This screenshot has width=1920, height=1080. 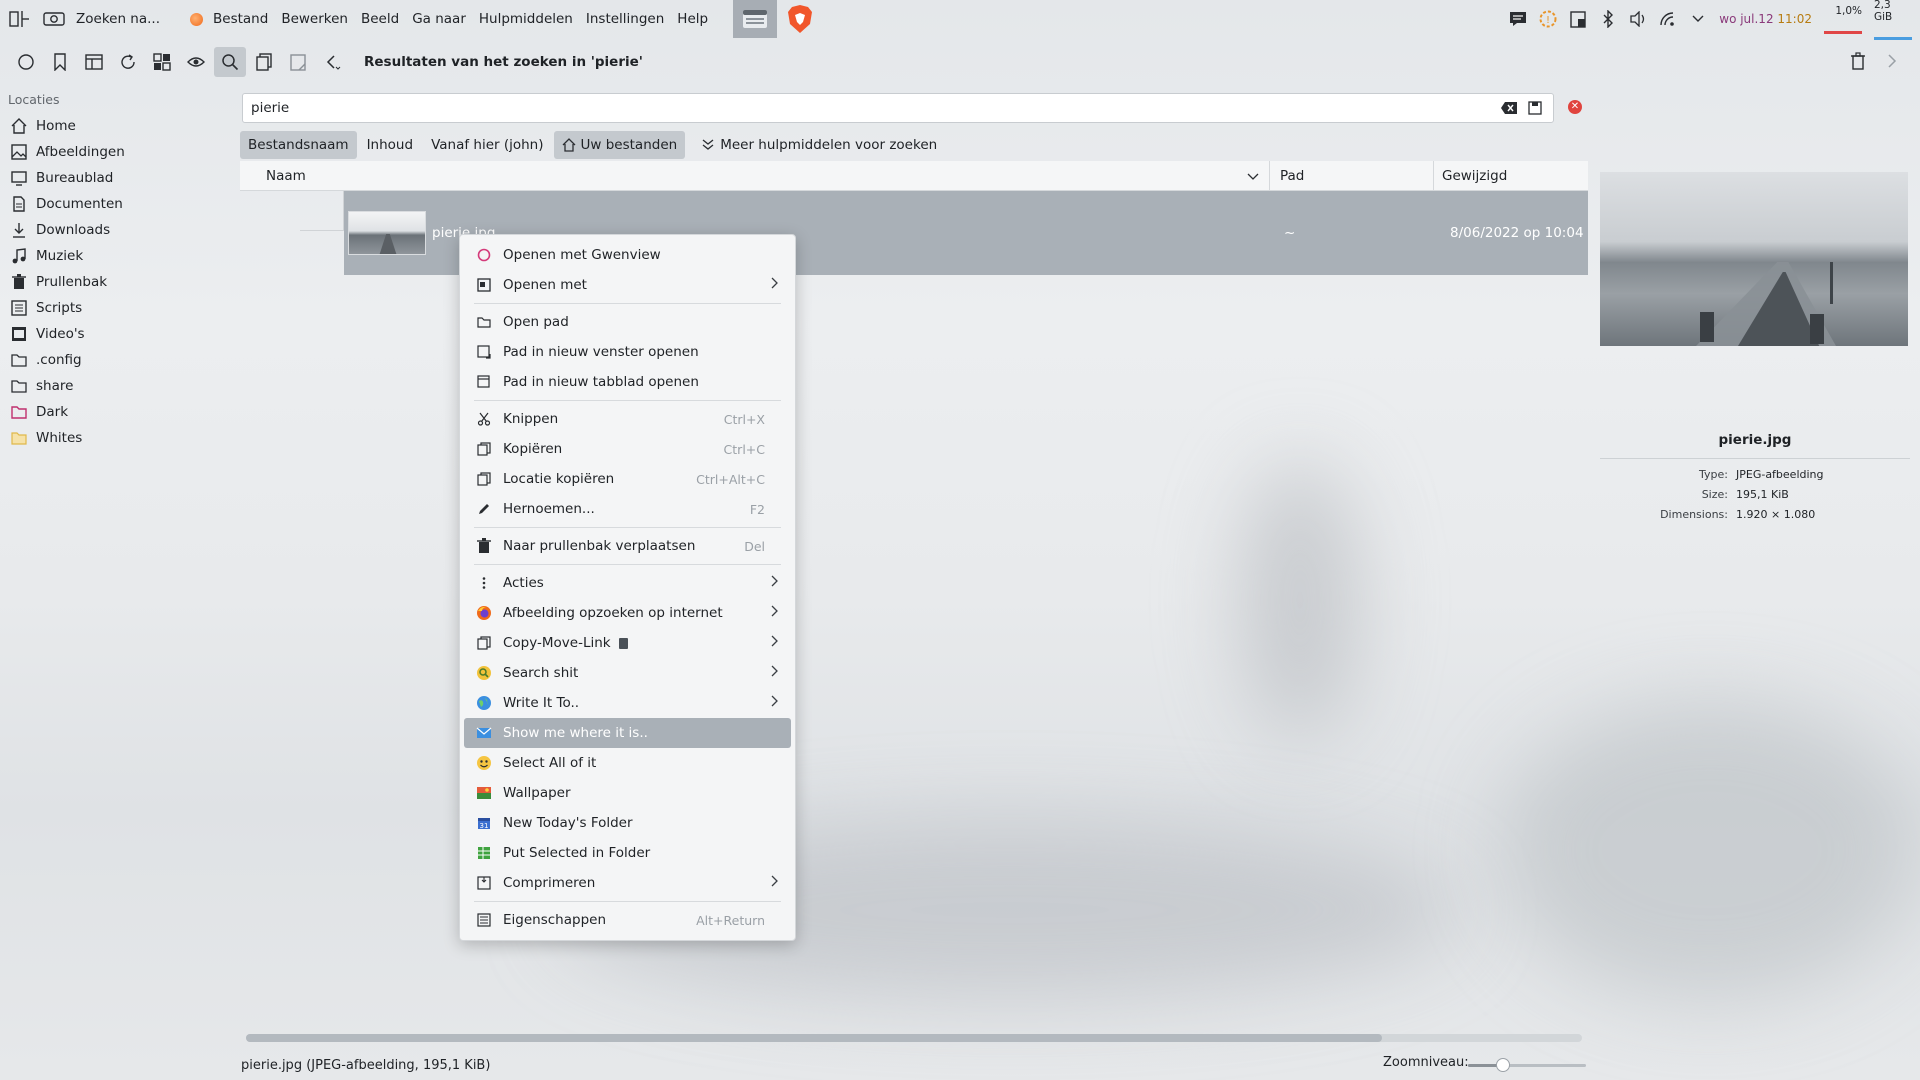 What do you see at coordinates (1535, 108) in the screenshot?
I see `save-search-icon` at bounding box center [1535, 108].